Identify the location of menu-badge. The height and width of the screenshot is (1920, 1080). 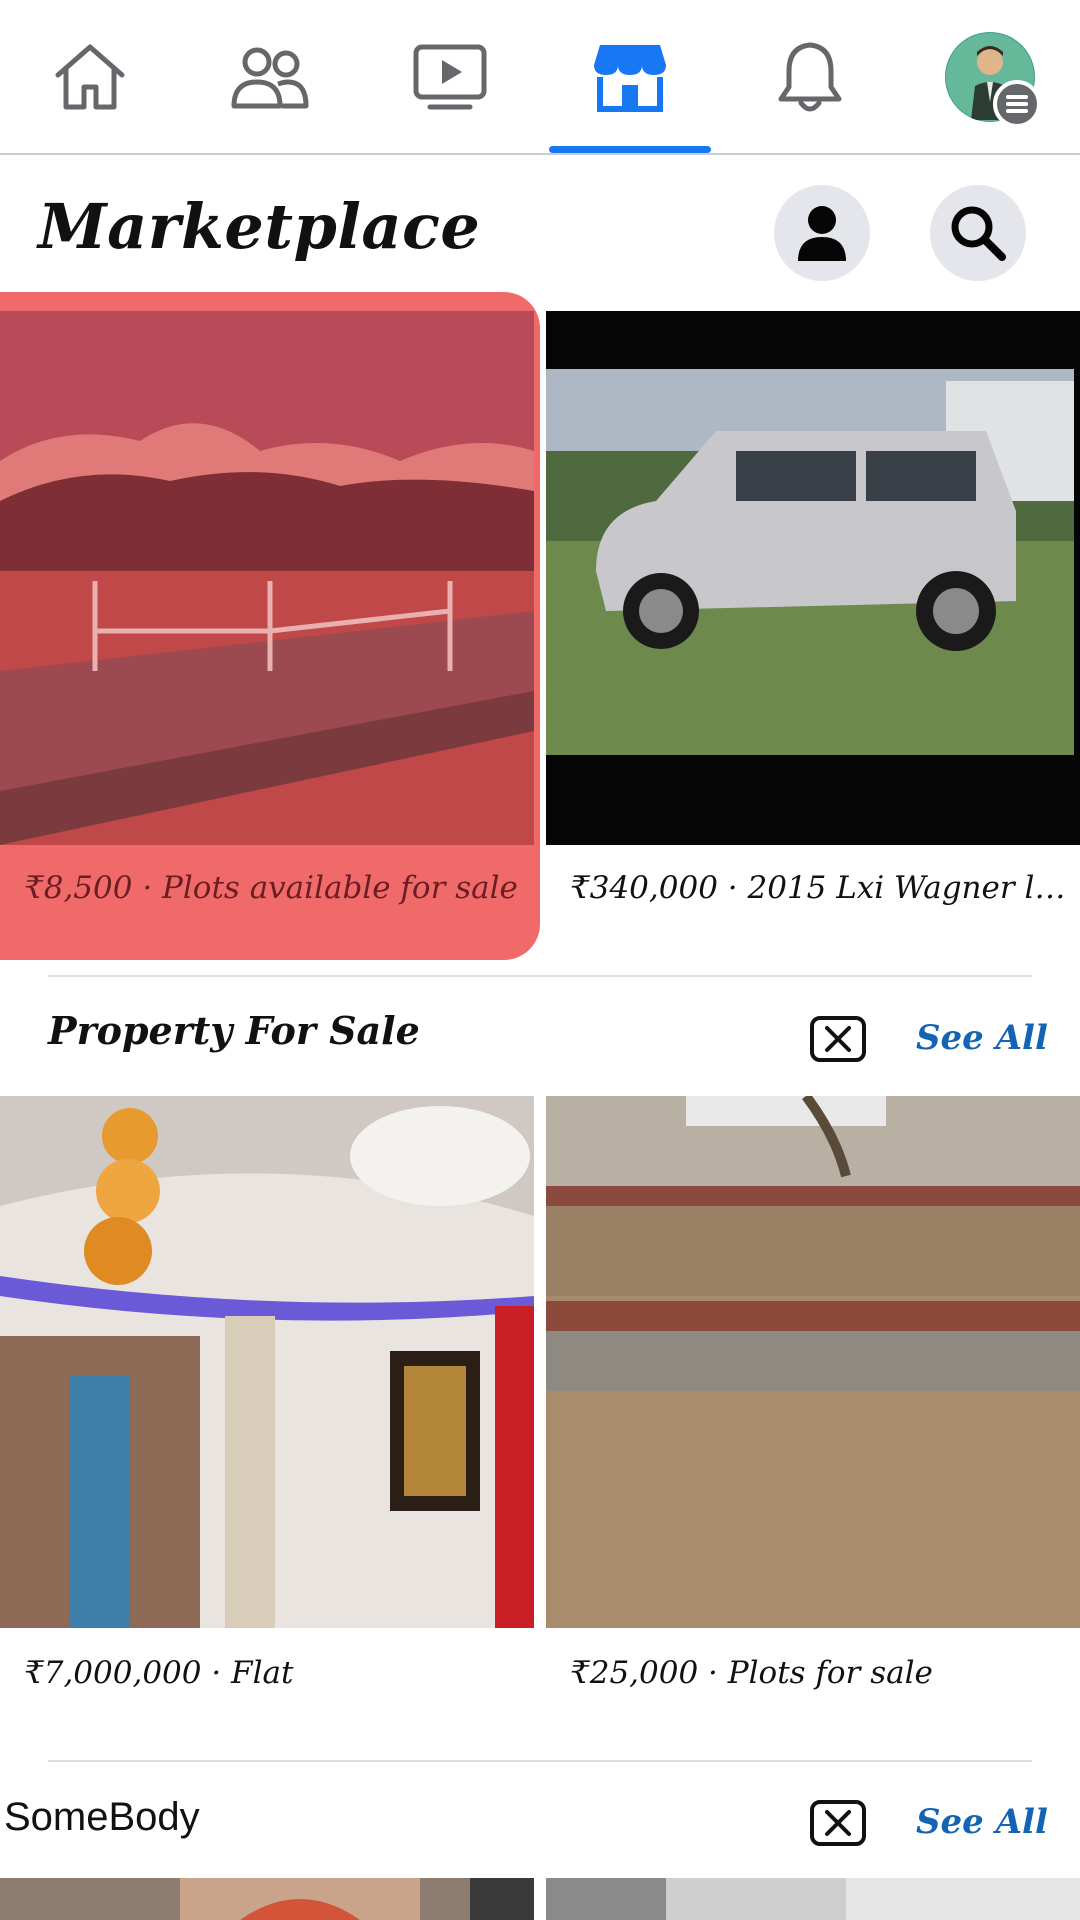
(1017, 103).